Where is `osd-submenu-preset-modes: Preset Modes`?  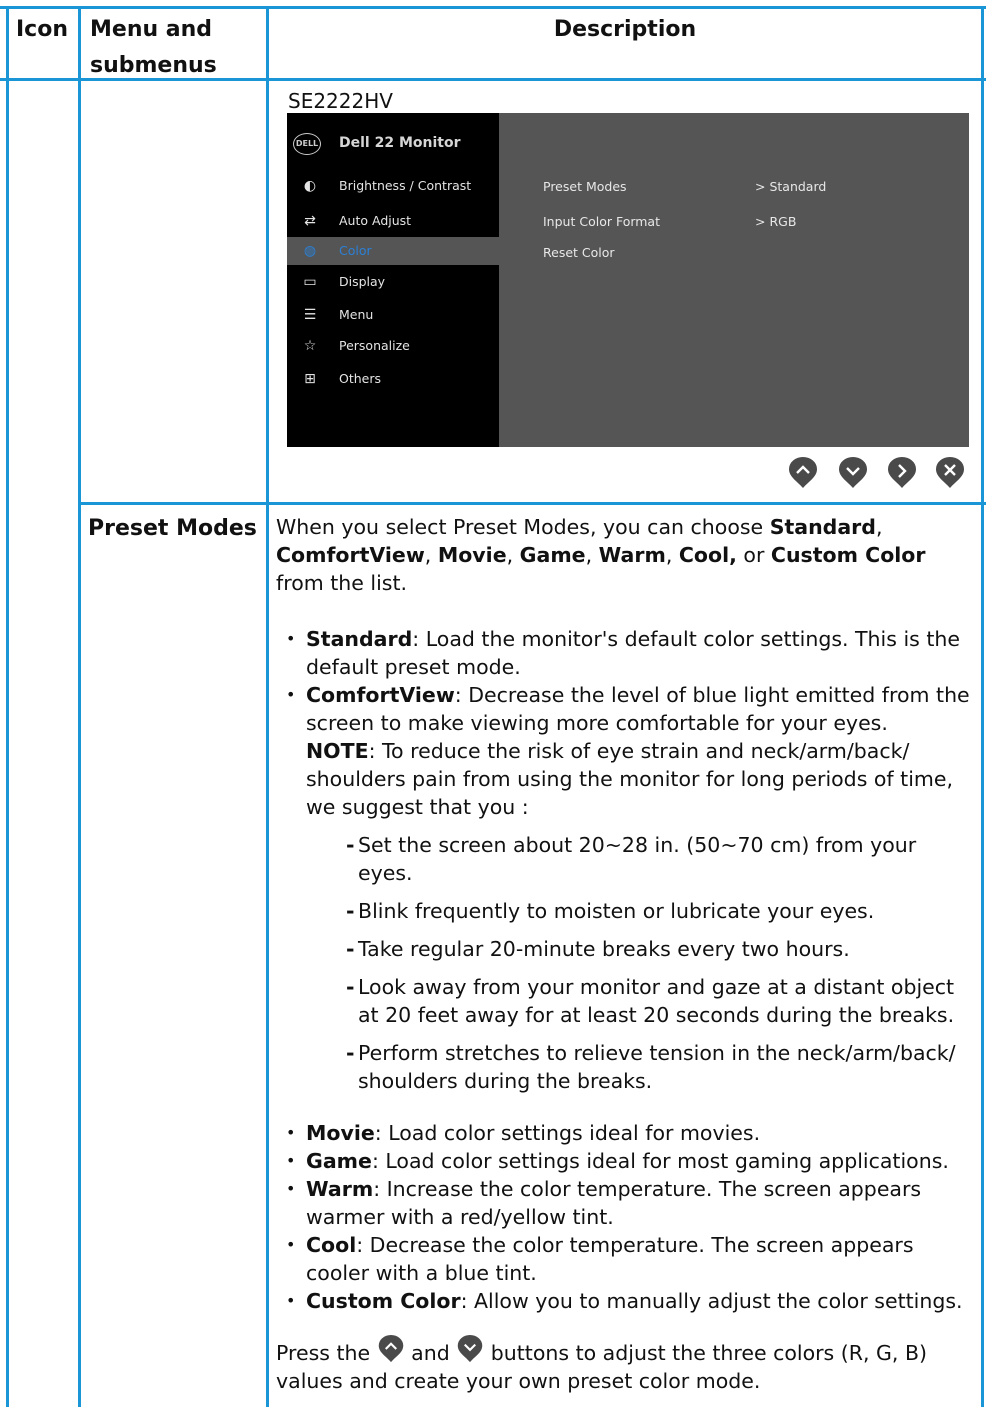 osd-submenu-preset-modes: Preset Modes is located at coordinates (585, 186).